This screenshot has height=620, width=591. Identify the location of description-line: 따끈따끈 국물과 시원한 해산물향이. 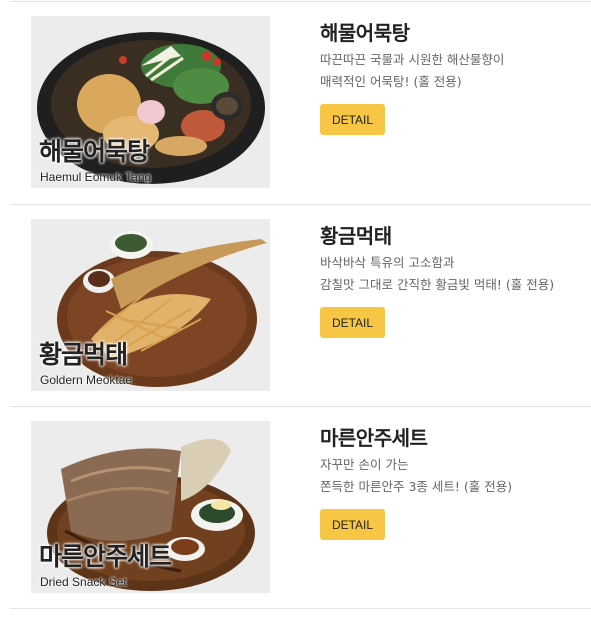
(412, 59).